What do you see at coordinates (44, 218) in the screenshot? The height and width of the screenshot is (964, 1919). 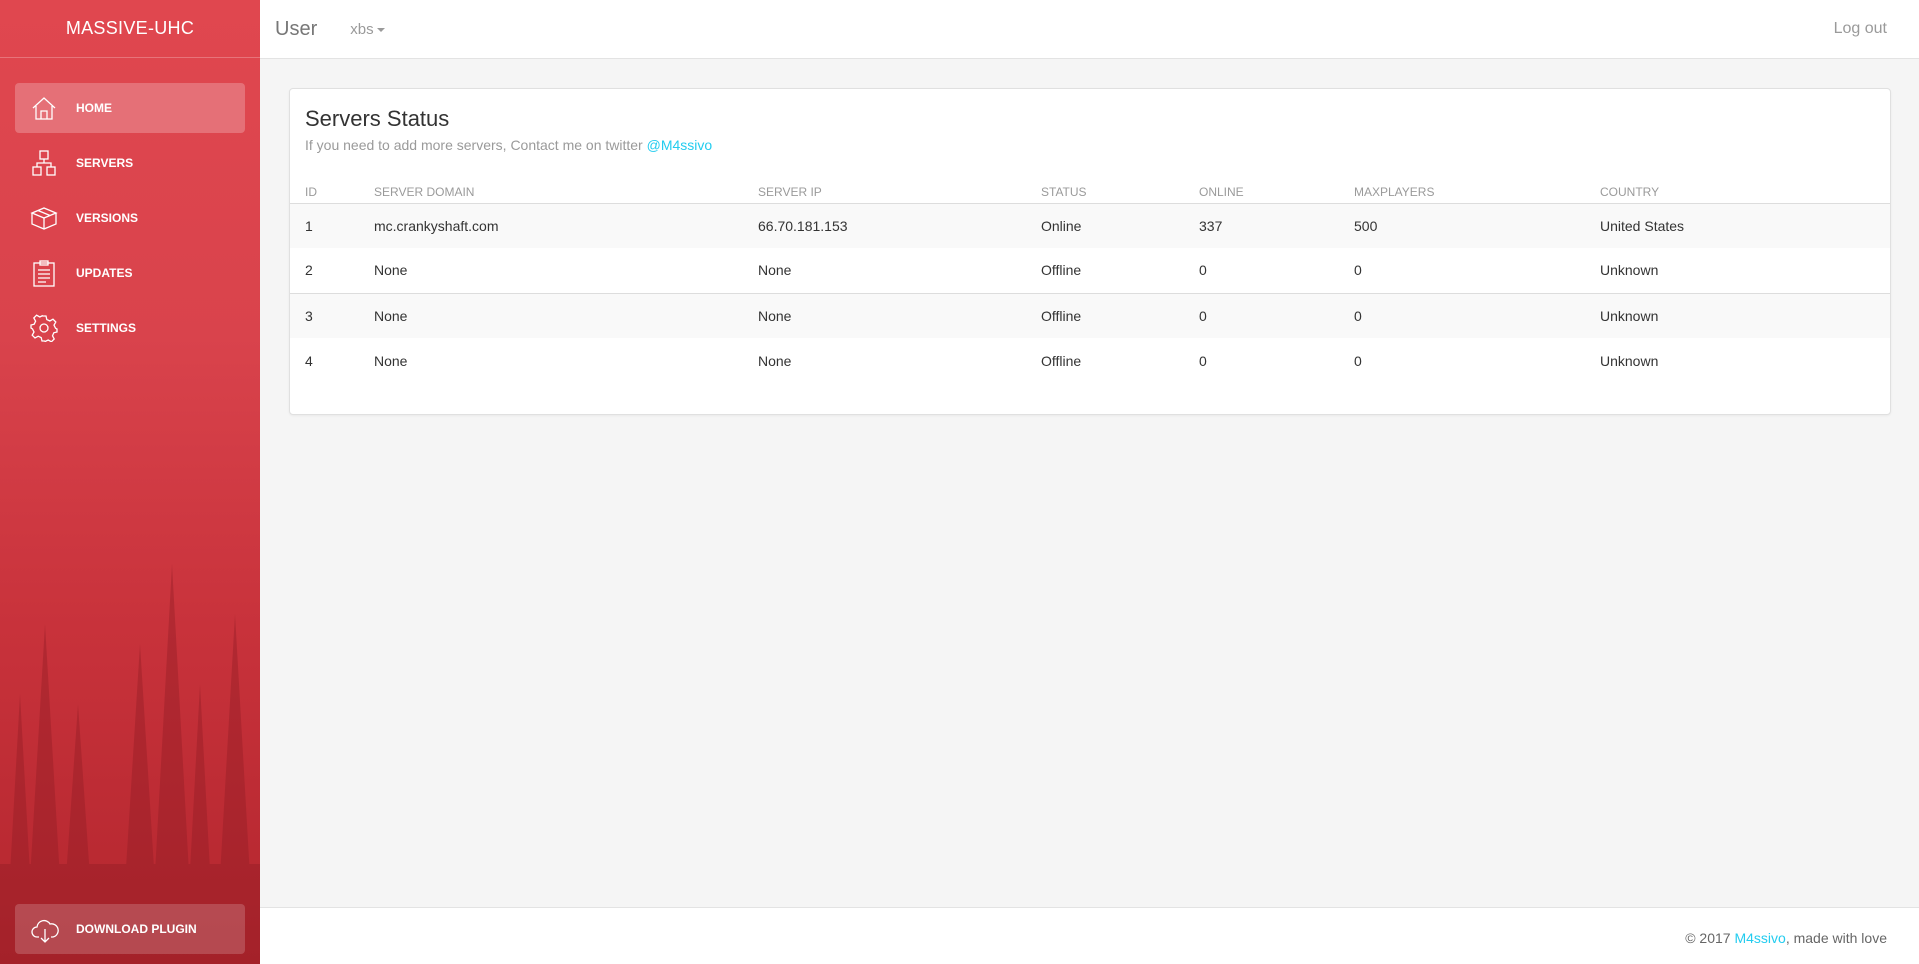 I see `box-icon` at bounding box center [44, 218].